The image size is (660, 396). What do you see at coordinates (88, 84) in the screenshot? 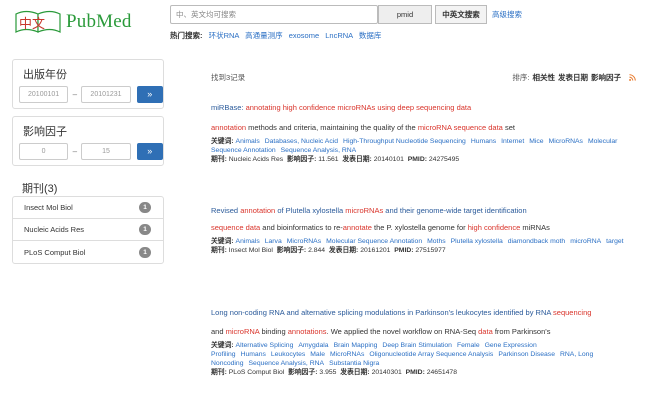
I see `date-filter-panel: 出版年份 20100101 – 20101231 »` at bounding box center [88, 84].